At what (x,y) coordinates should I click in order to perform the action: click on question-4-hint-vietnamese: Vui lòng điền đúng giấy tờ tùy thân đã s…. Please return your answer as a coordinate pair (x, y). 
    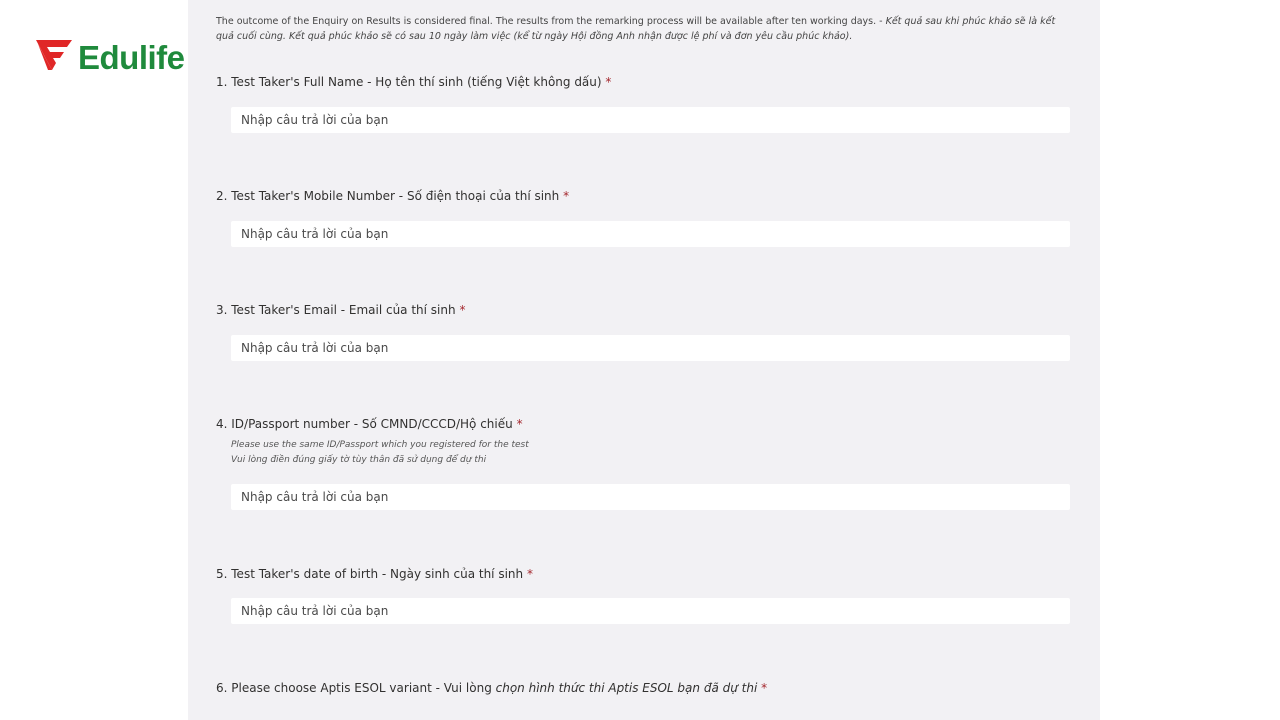
    Looking at the image, I should click on (359, 460).